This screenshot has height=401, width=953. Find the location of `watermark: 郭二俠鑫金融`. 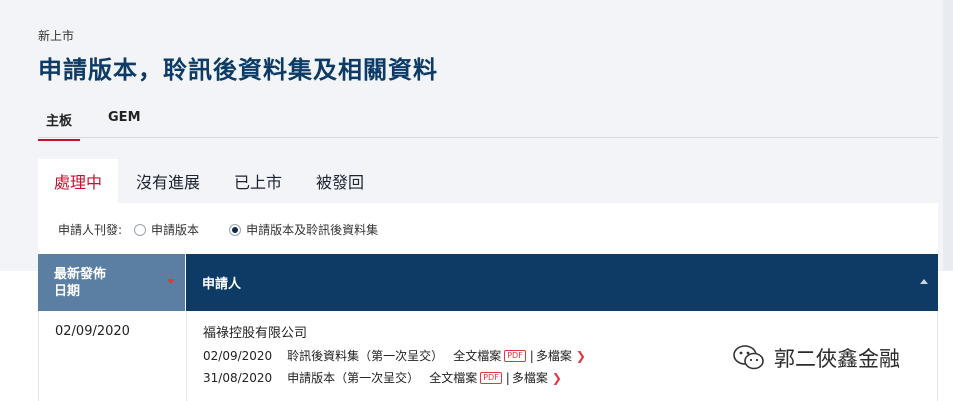

watermark: 郭二俠鑫金融 is located at coordinates (816, 358).